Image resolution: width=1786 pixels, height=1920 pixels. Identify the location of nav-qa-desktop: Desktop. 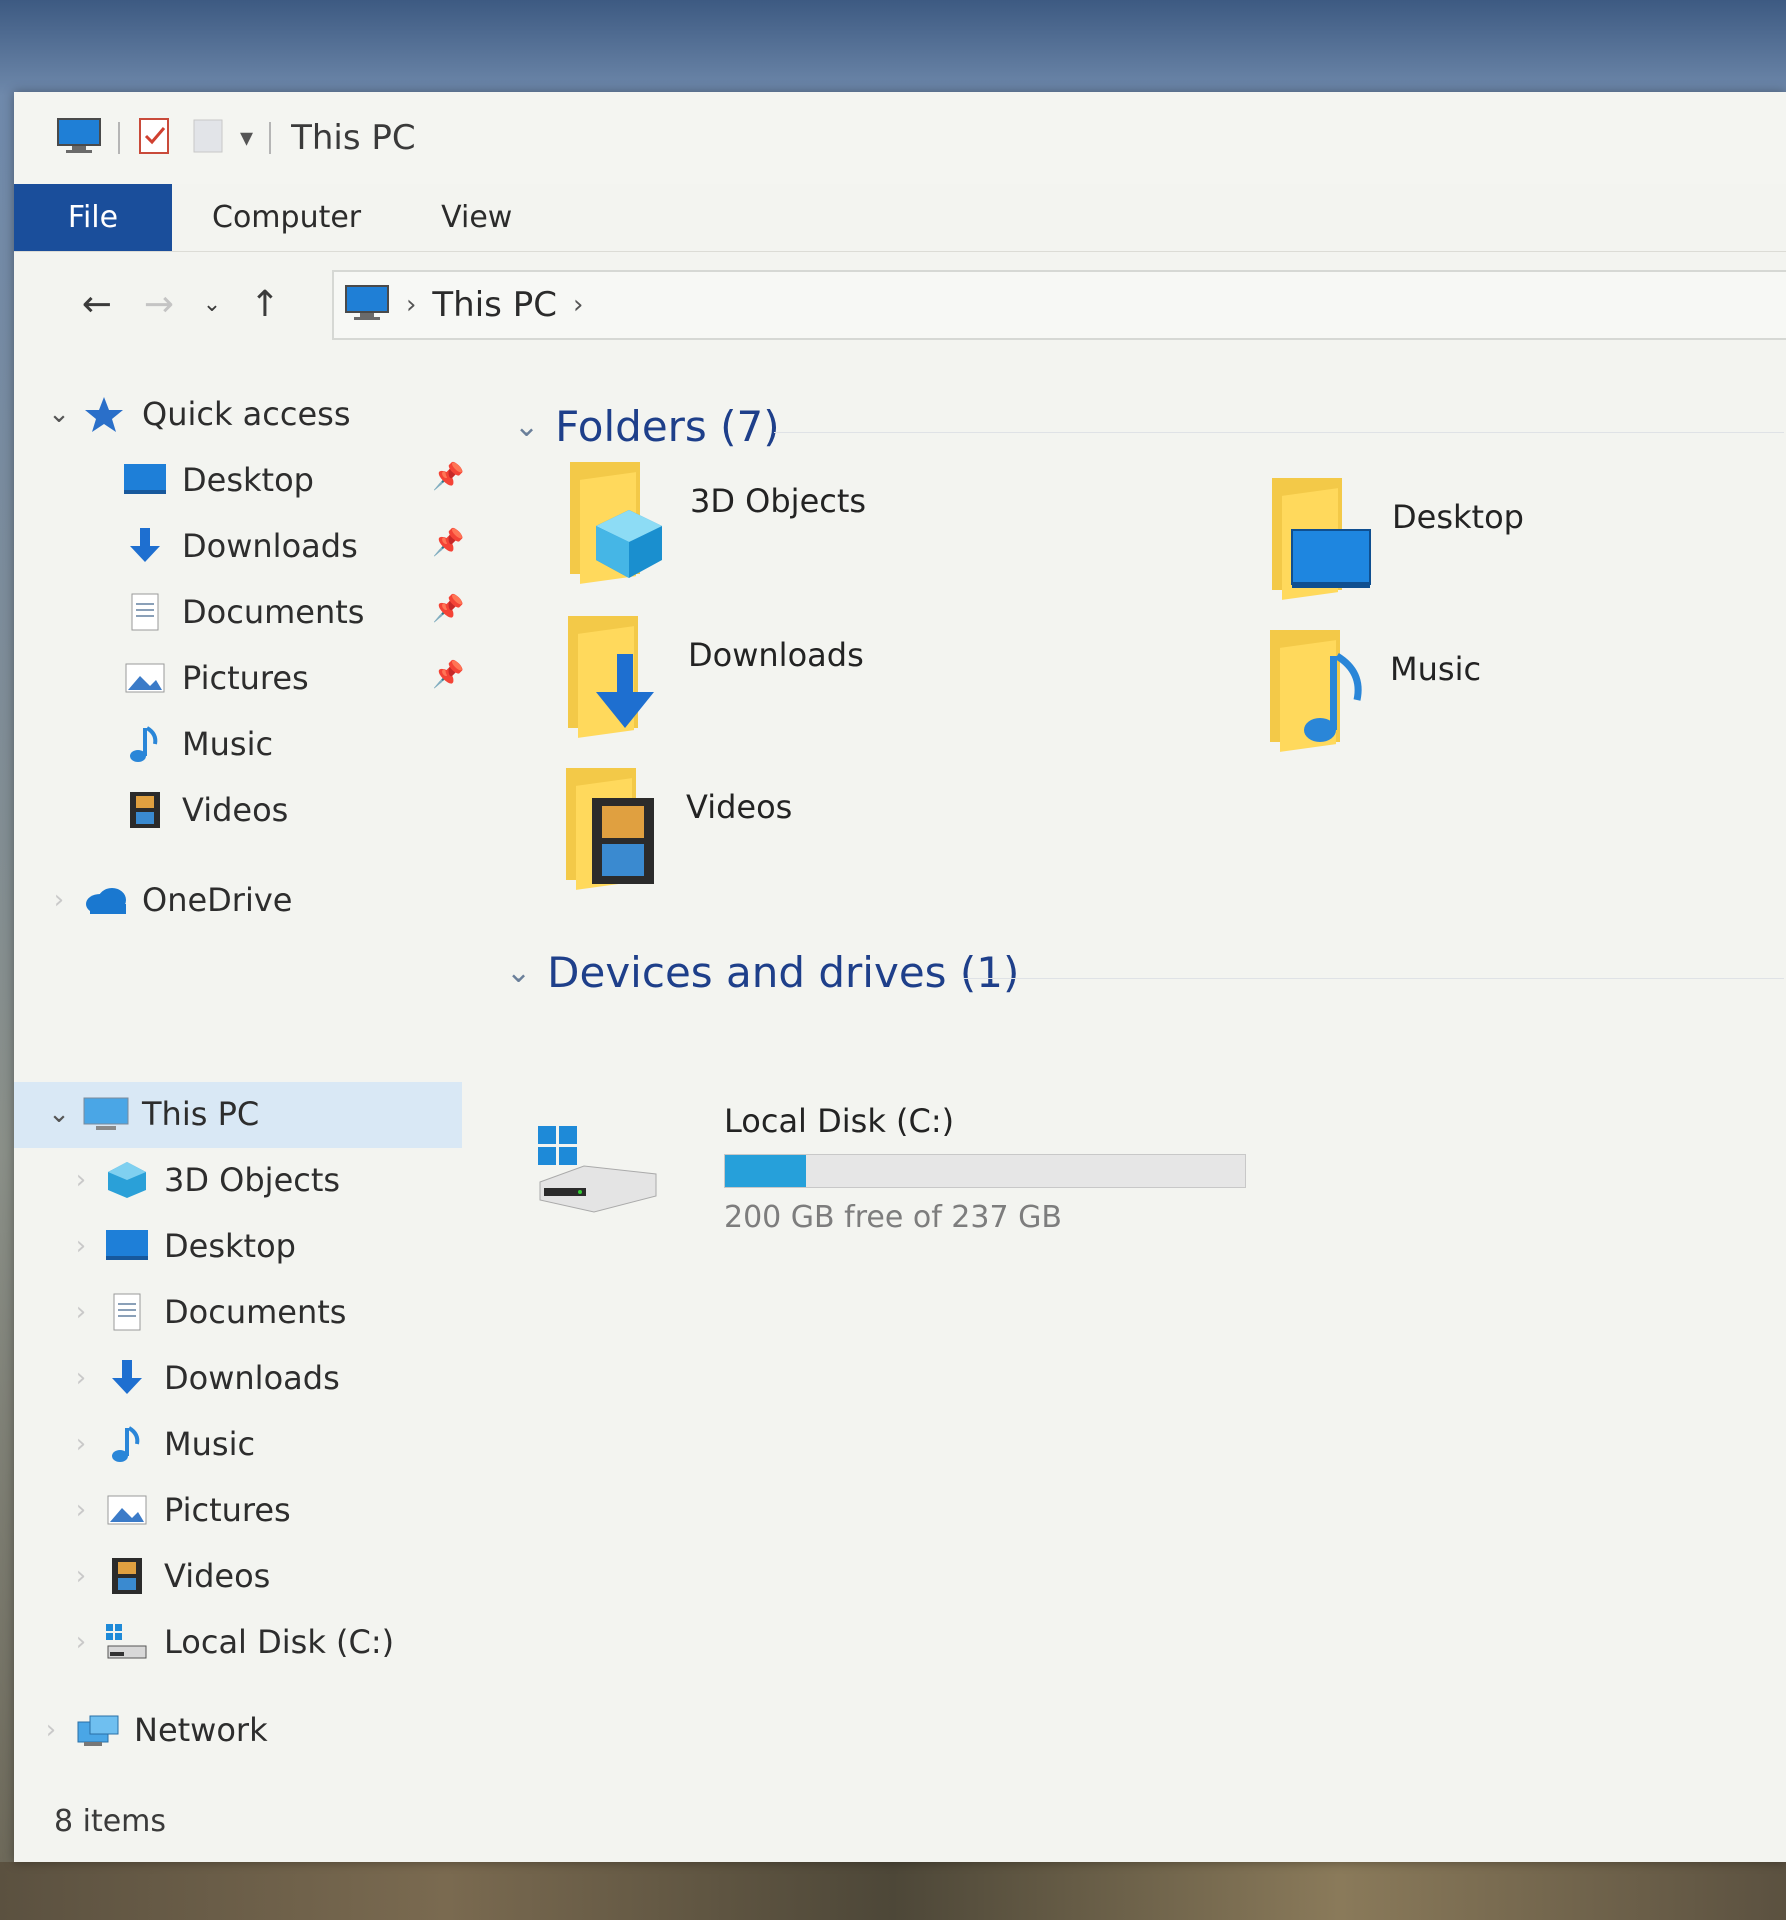
(214, 480).